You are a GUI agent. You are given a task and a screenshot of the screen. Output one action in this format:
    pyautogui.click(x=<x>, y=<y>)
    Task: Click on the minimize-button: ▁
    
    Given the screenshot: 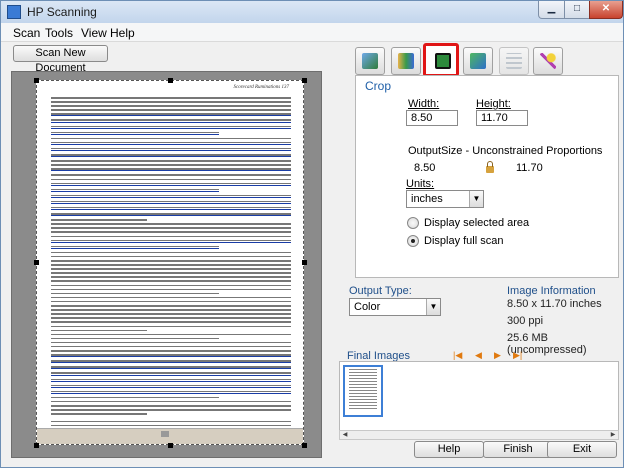 What is the action you would take?
    pyautogui.click(x=551, y=10)
    